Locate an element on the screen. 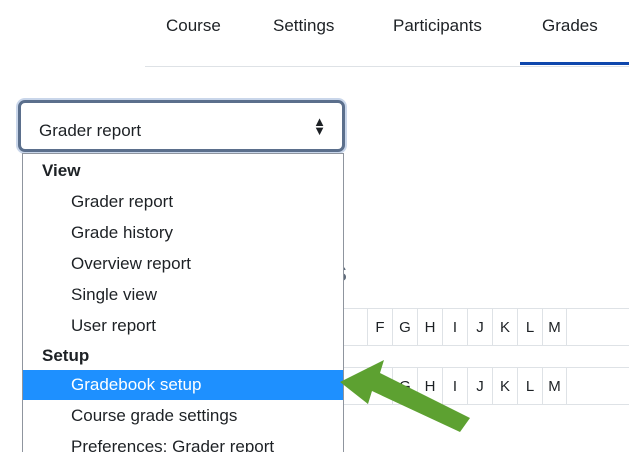 The width and height of the screenshot is (629, 452). option-grade-history: Grade history is located at coordinates (183, 233).